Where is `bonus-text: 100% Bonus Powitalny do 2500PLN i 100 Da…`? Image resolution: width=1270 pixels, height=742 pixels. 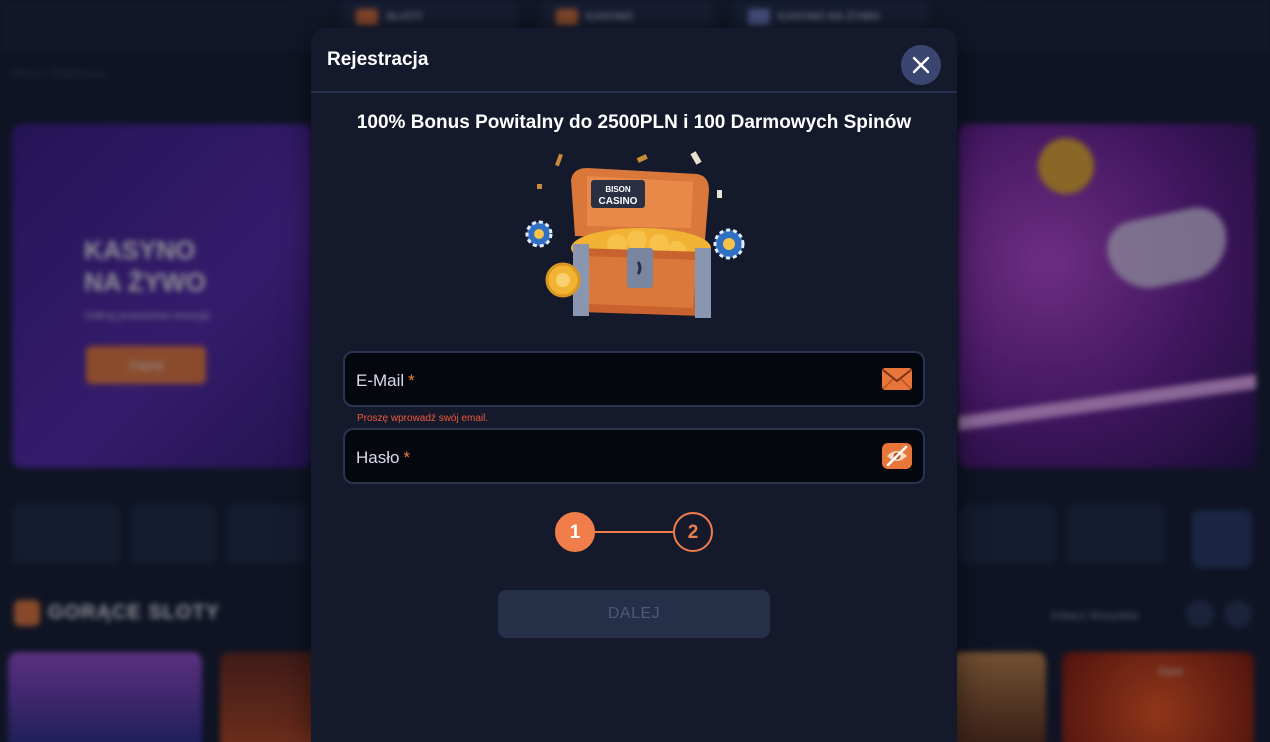
bonus-text: 100% Bonus Powitalny do 2500PLN i 100 Da… is located at coordinates (634, 122).